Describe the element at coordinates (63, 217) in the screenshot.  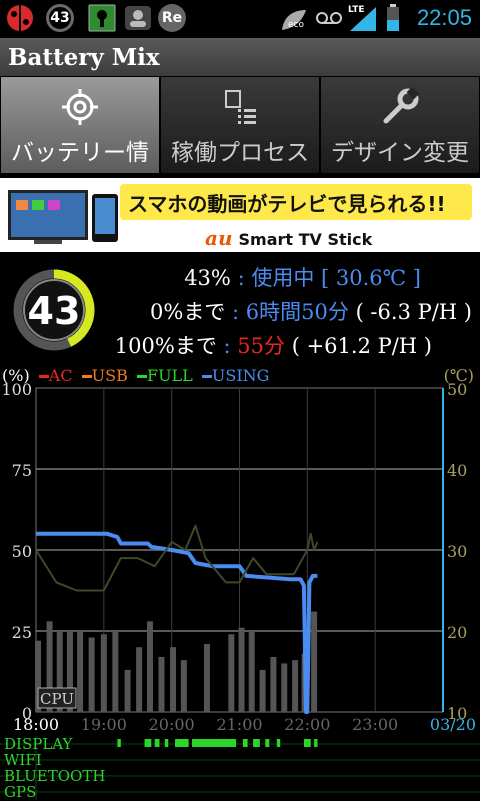
I see `tv-phone-illustration` at that location.